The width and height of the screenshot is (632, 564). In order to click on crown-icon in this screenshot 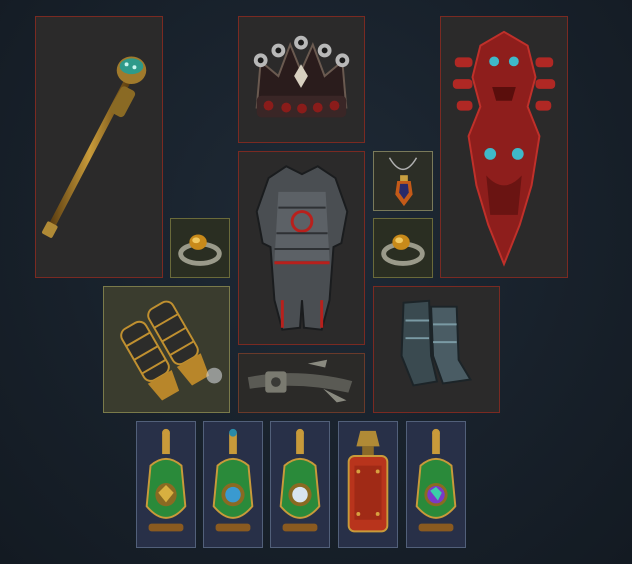, I will do `click(301, 76)`.